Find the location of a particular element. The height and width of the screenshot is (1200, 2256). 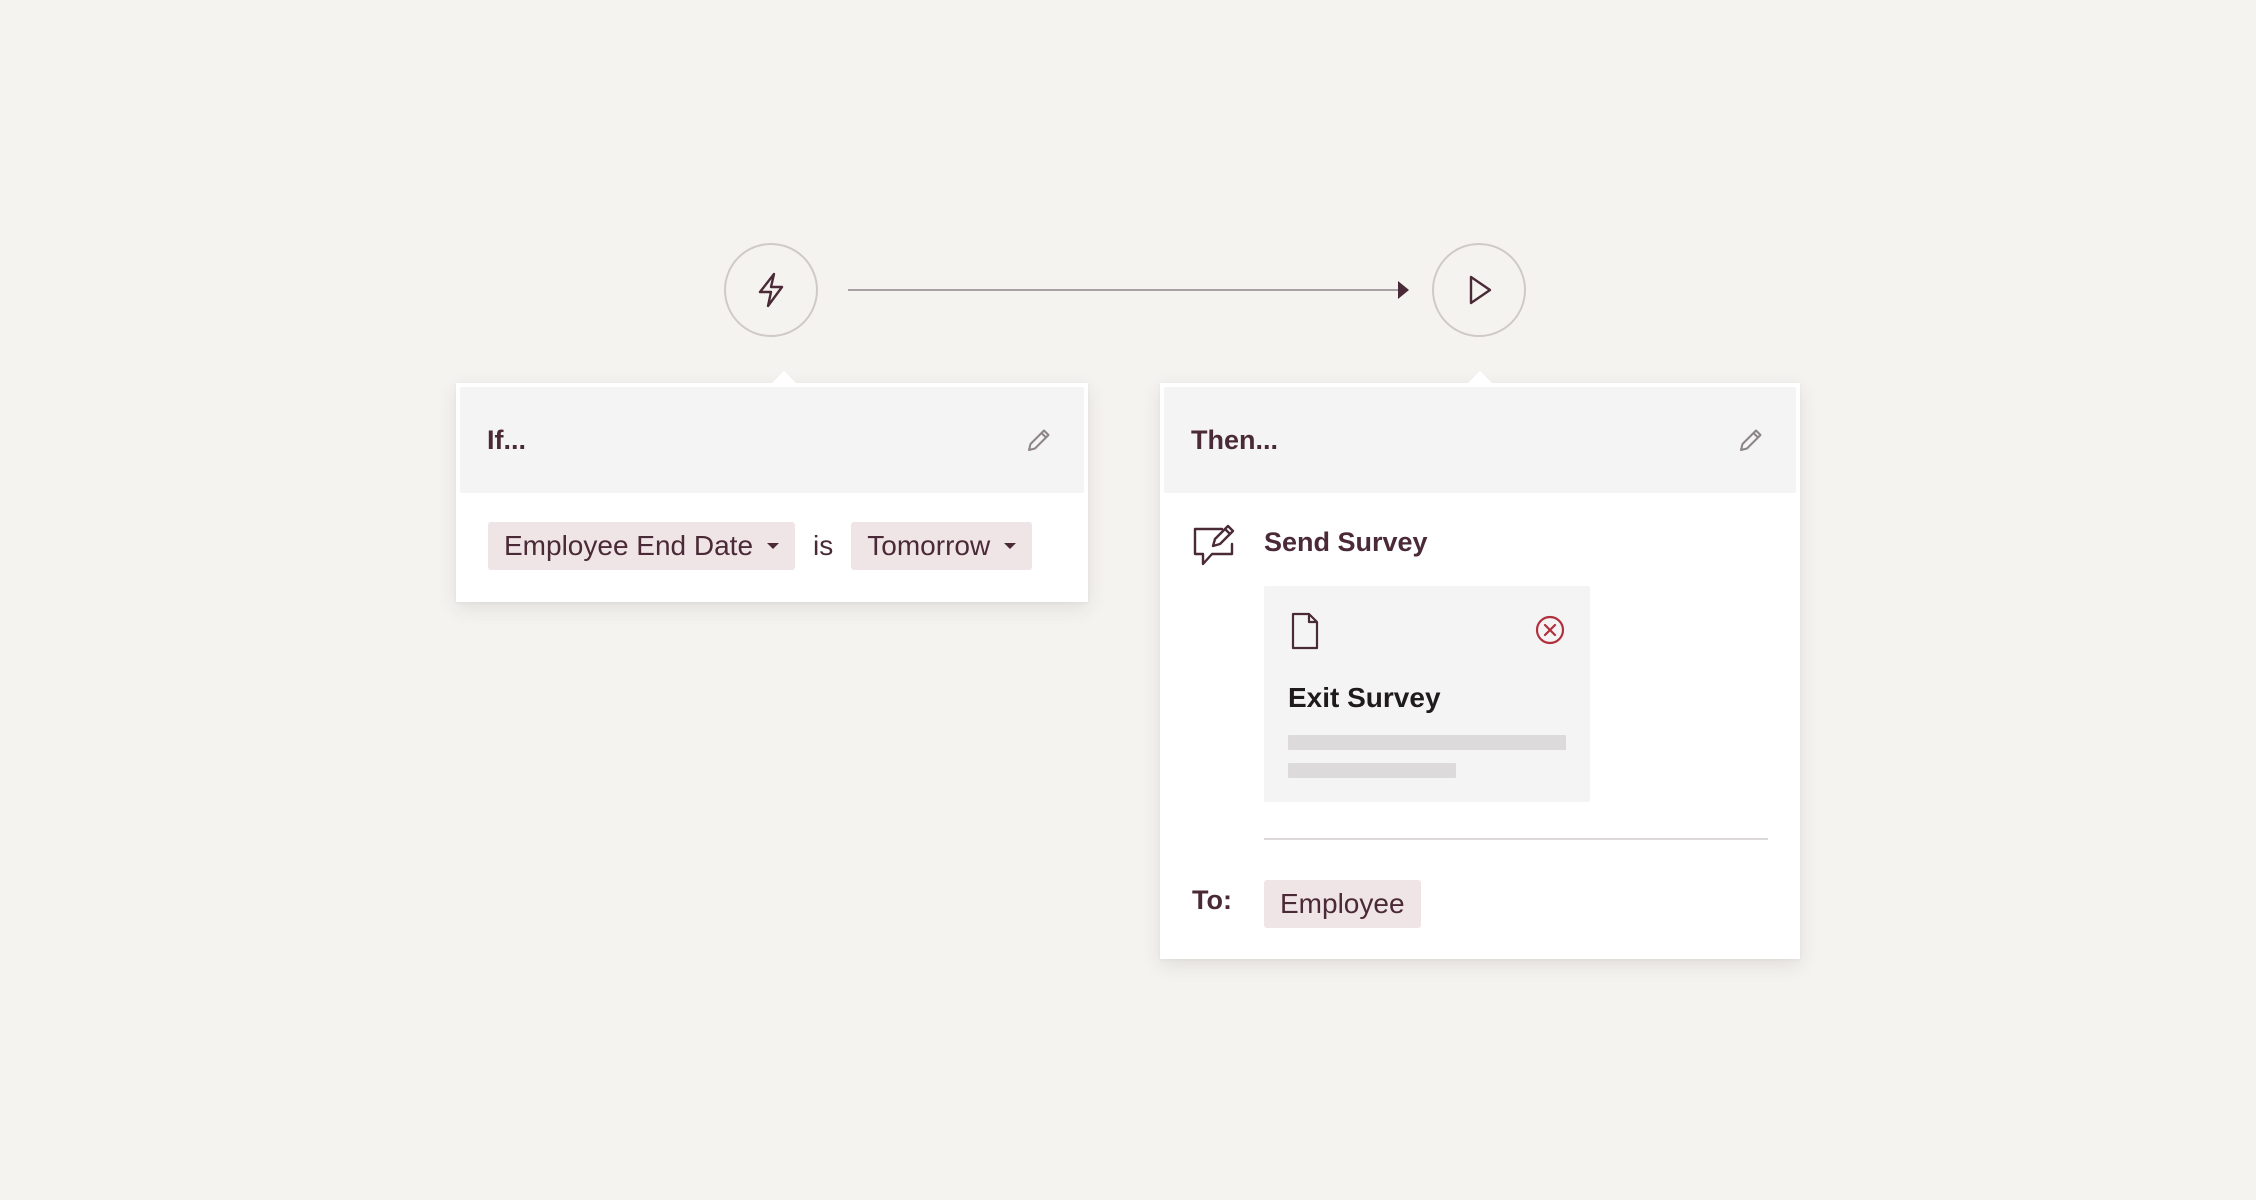

edit-action-button is located at coordinates (1751, 440).